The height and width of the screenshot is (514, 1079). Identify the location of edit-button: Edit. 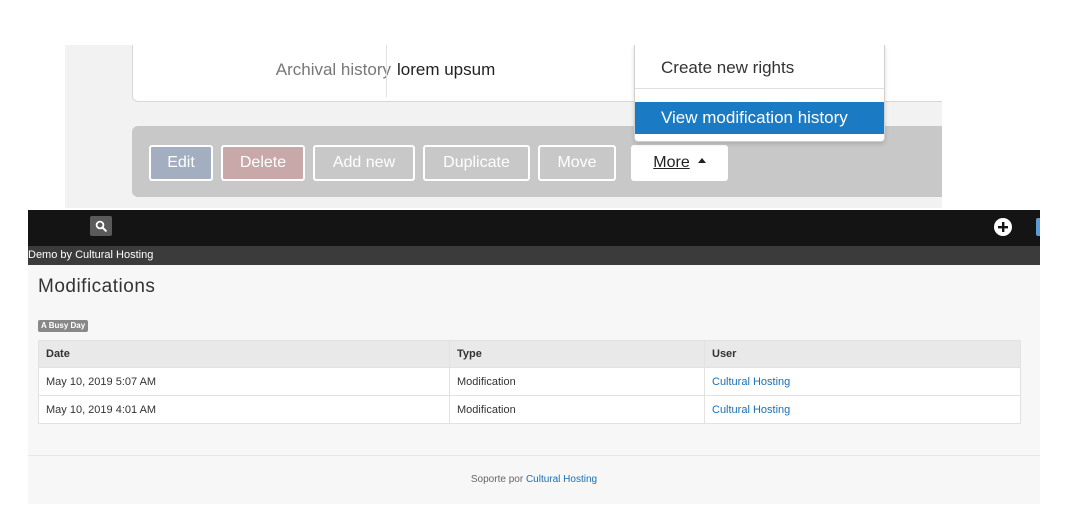
(181, 163).